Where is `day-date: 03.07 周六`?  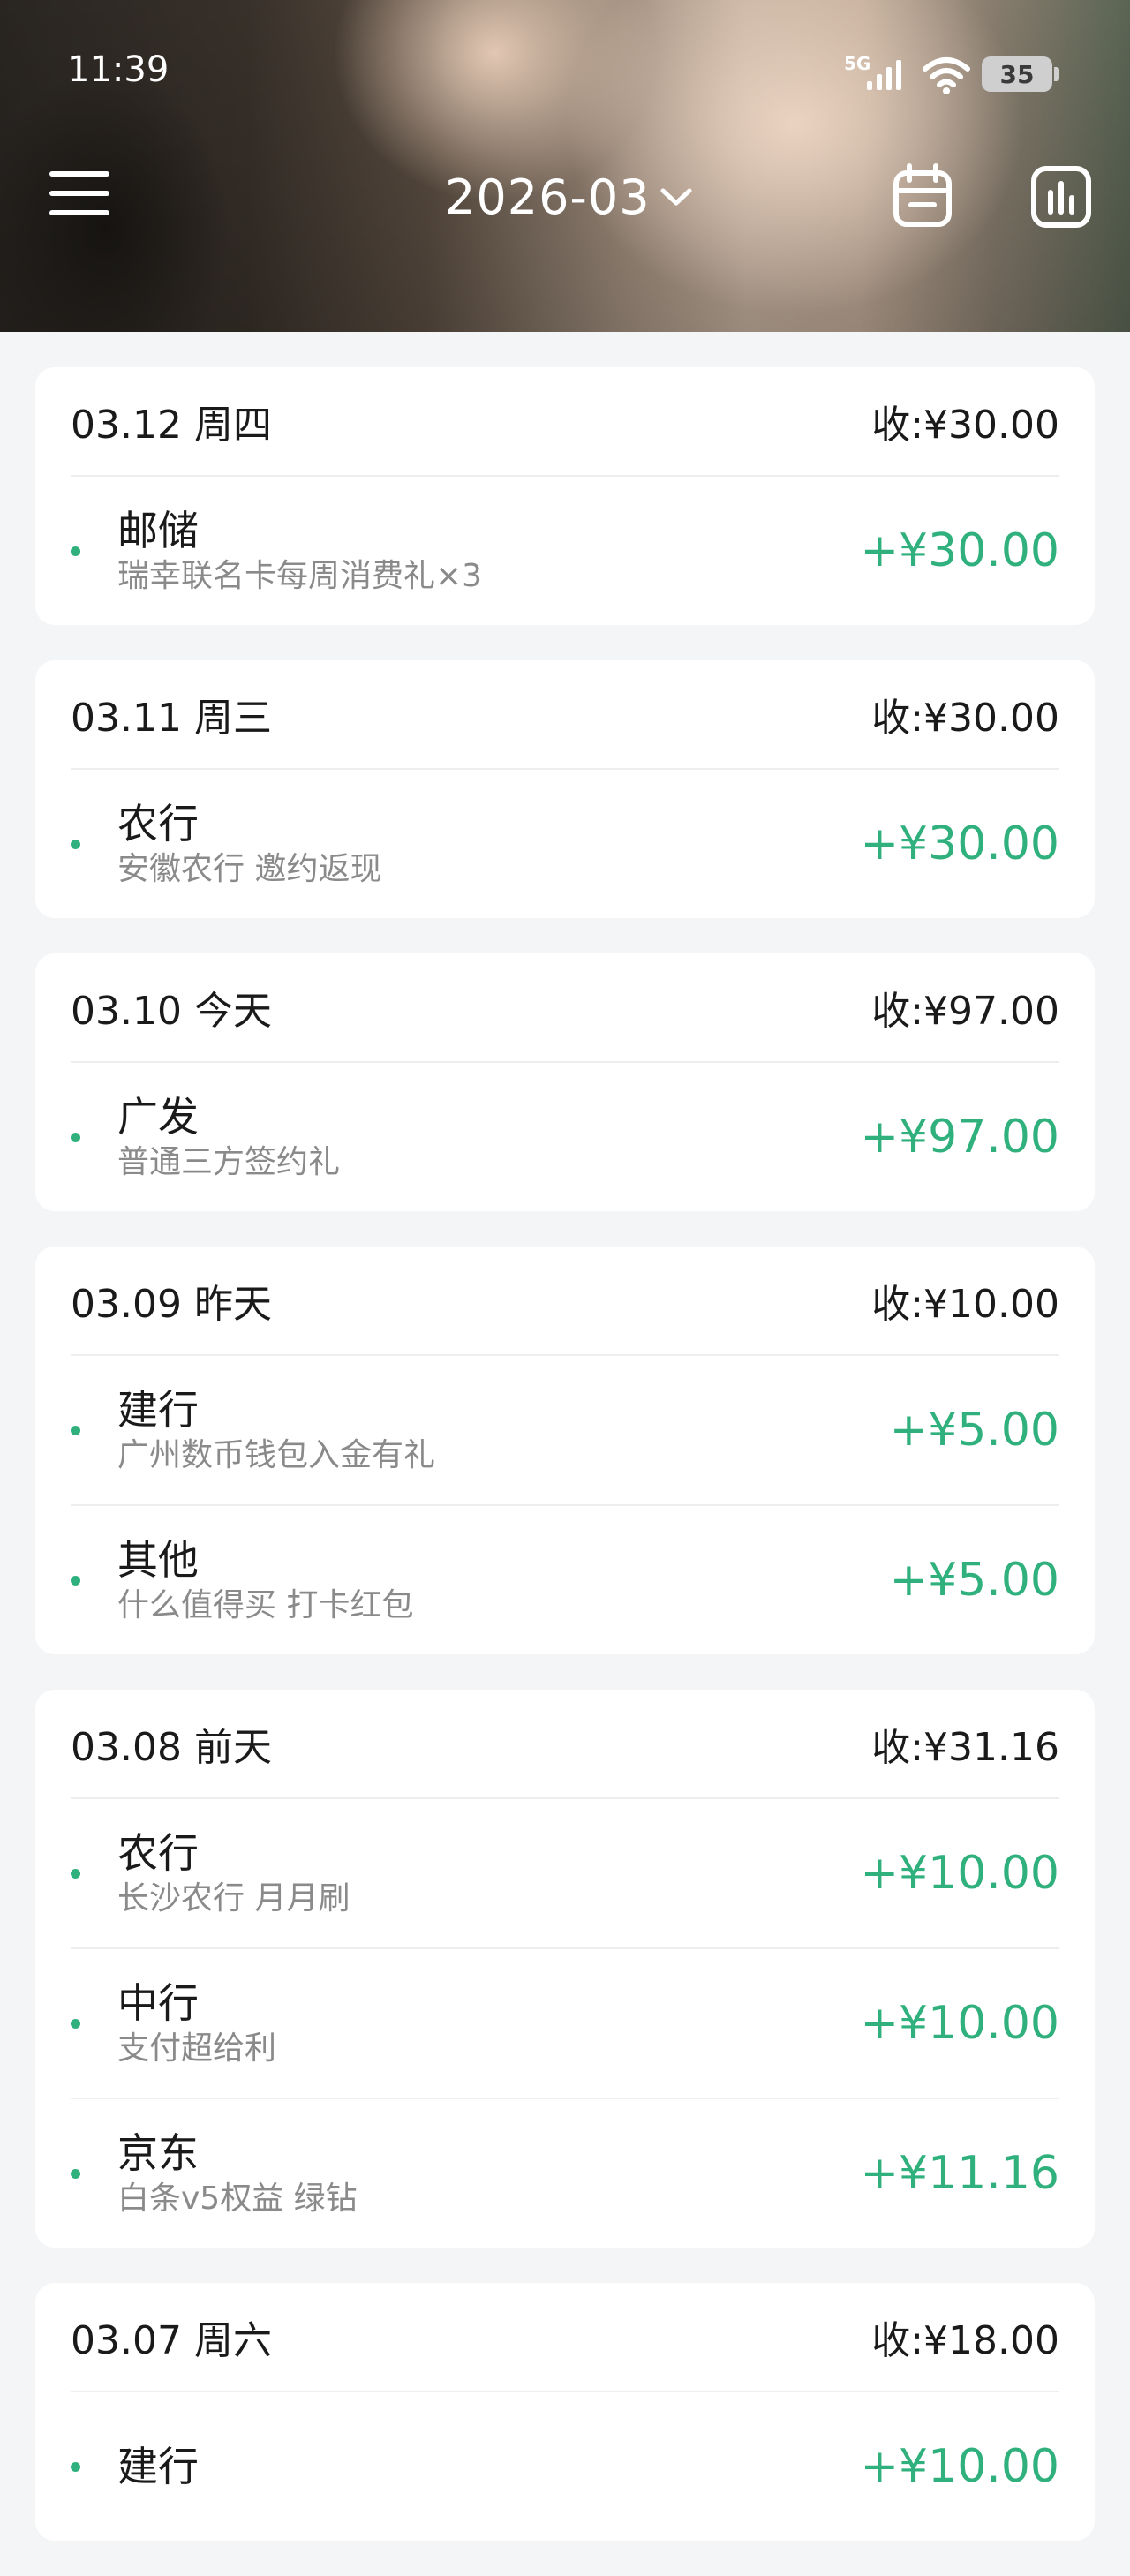 day-date: 03.07 周六 is located at coordinates (171, 2340).